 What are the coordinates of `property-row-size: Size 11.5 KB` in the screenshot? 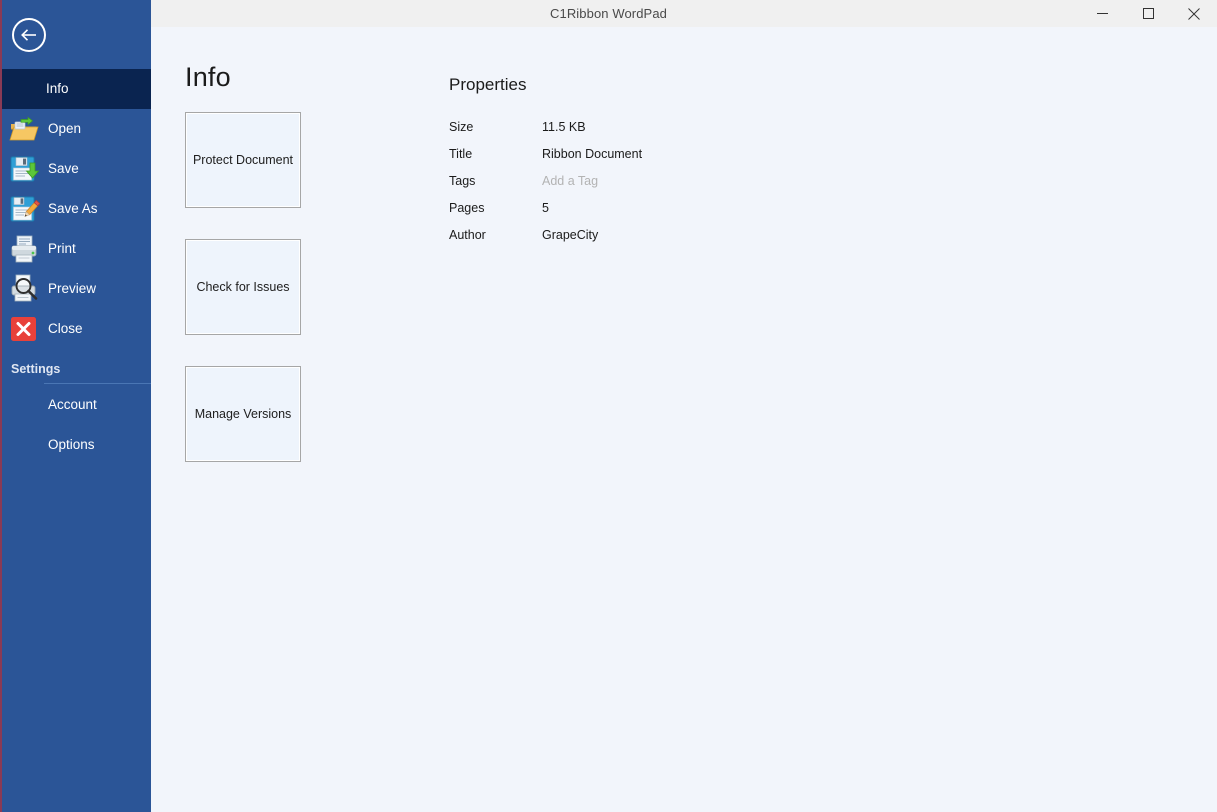 It's located at (659, 126).